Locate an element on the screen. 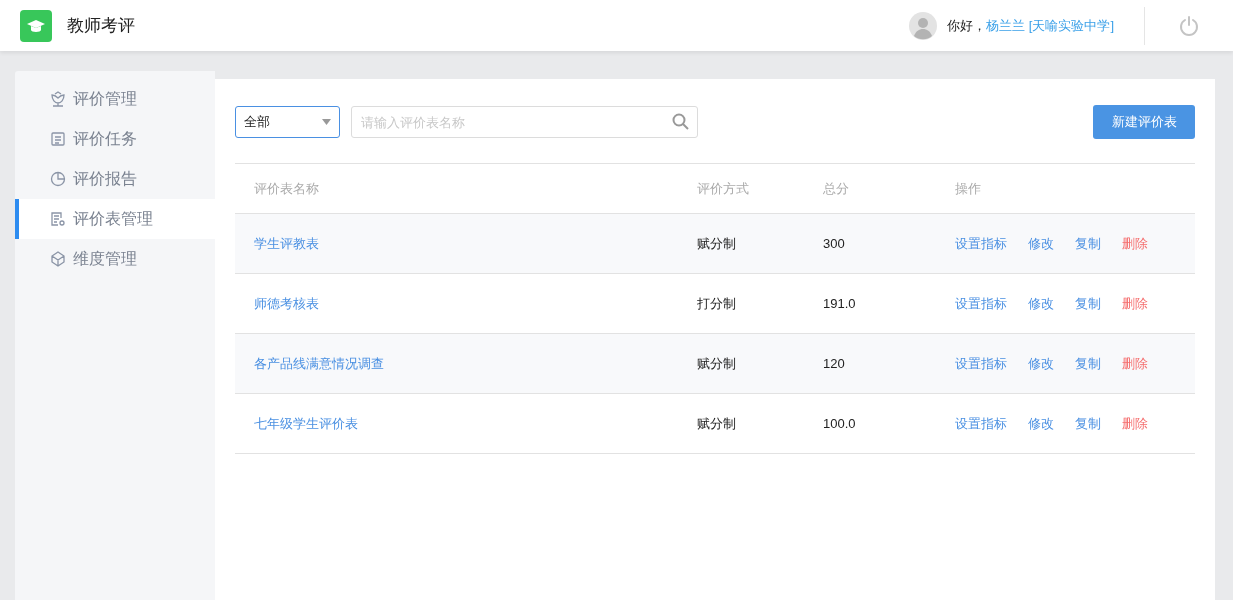 The image size is (1233, 600). column-header: 总分 is located at coordinates (836, 188).